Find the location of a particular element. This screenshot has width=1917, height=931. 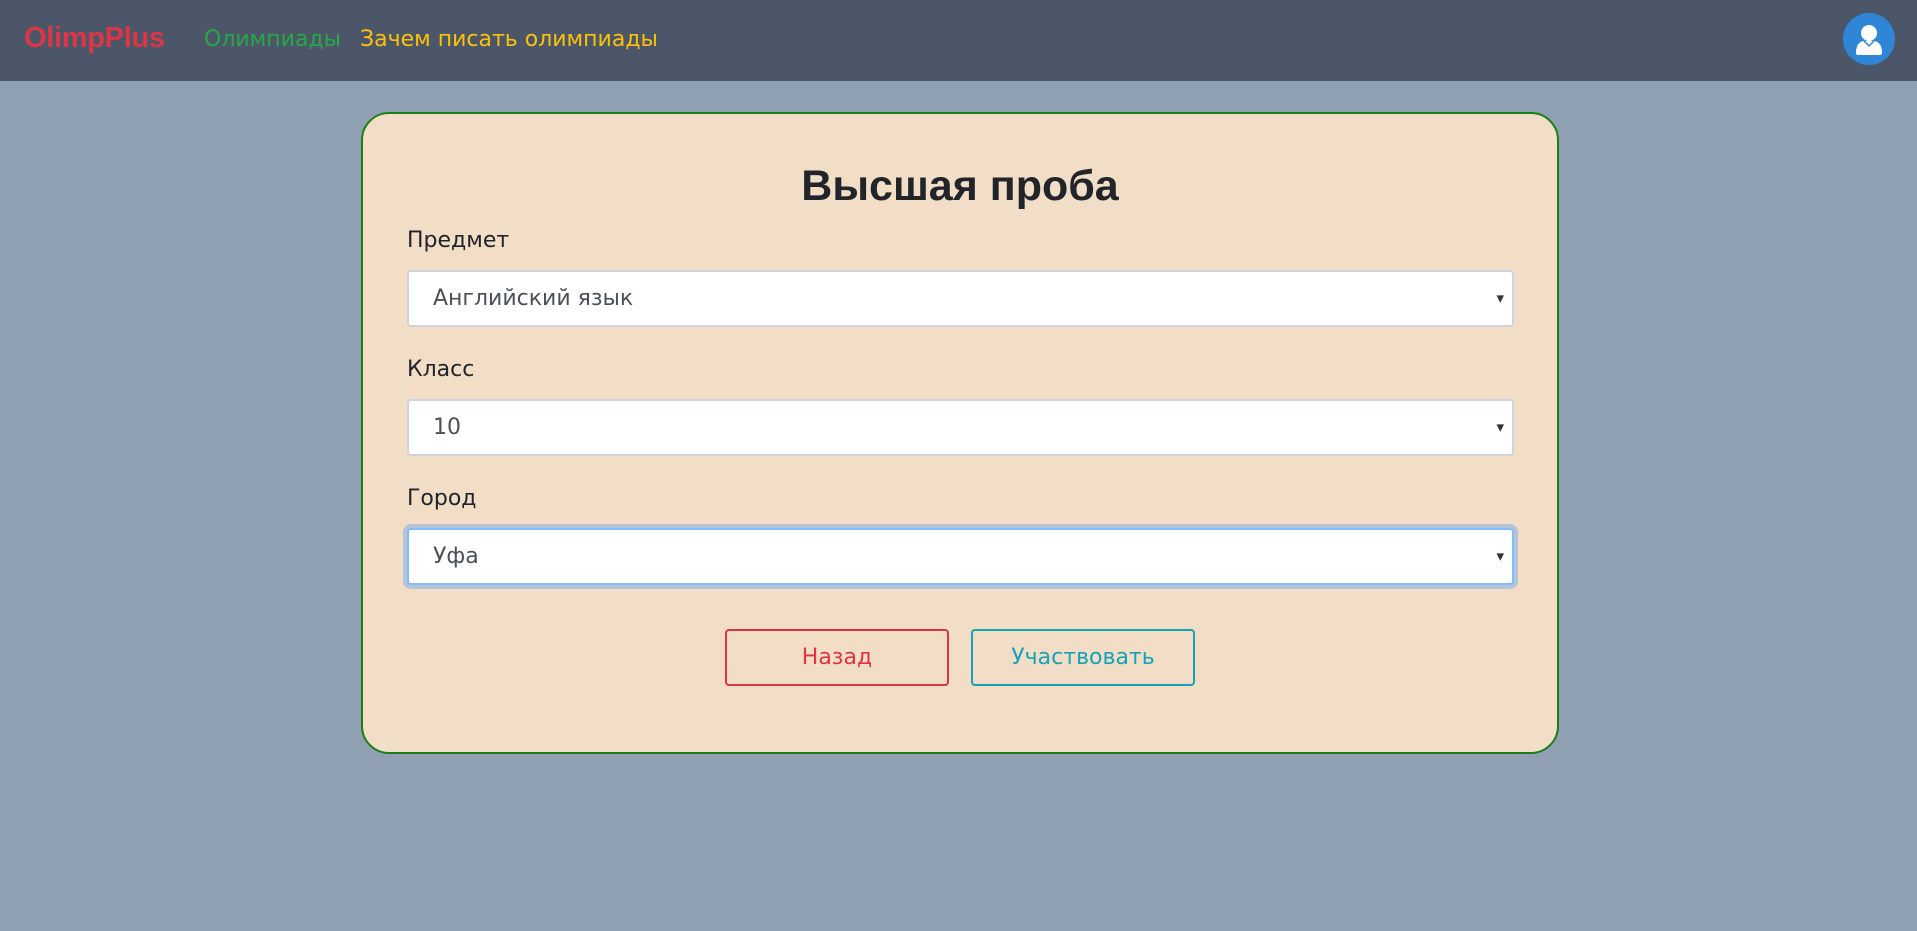

city-select-value: Уфа is located at coordinates (456, 556).